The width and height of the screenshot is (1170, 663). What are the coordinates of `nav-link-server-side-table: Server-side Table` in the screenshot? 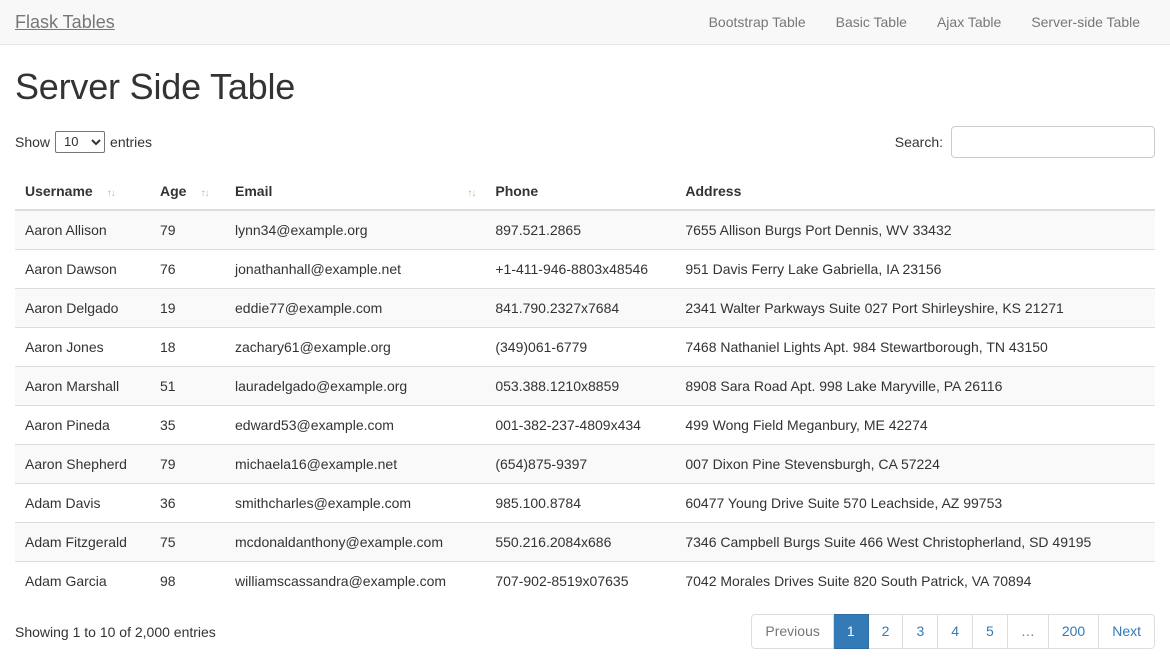 It's located at (1085, 22).